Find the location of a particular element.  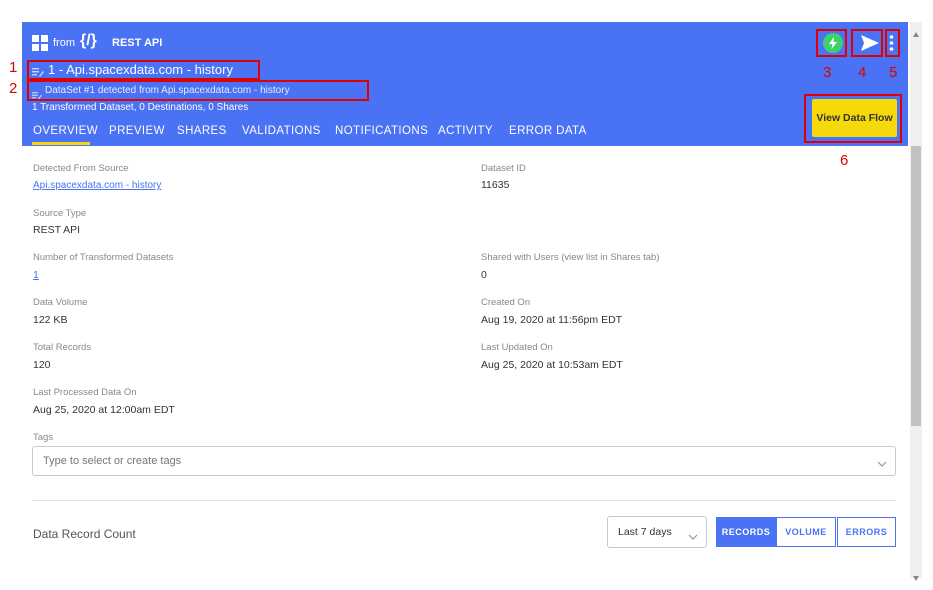

detected-from-link: Api.spacexdata.com - history is located at coordinates (97, 185).